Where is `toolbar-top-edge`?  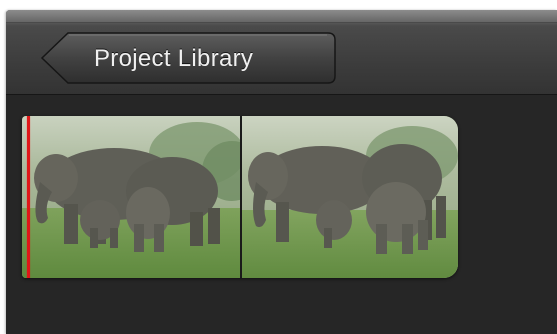 toolbar-top-edge is located at coordinates (281, 16).